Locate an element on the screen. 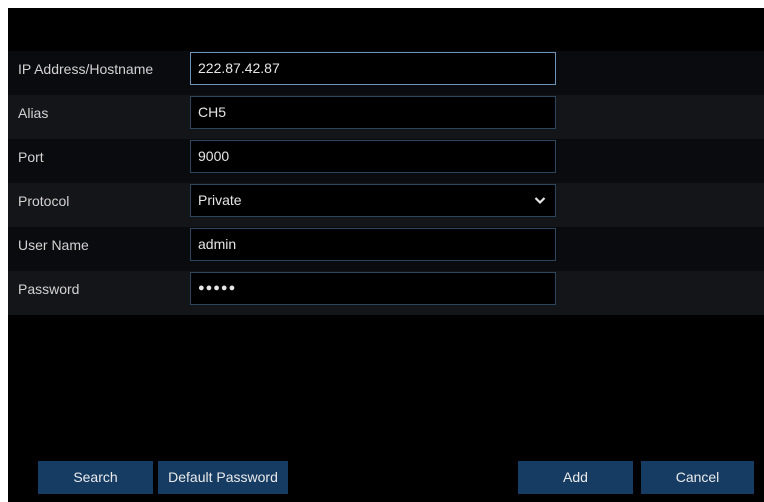  row-user-name: User Name admin is located at coordinates (386, 249).